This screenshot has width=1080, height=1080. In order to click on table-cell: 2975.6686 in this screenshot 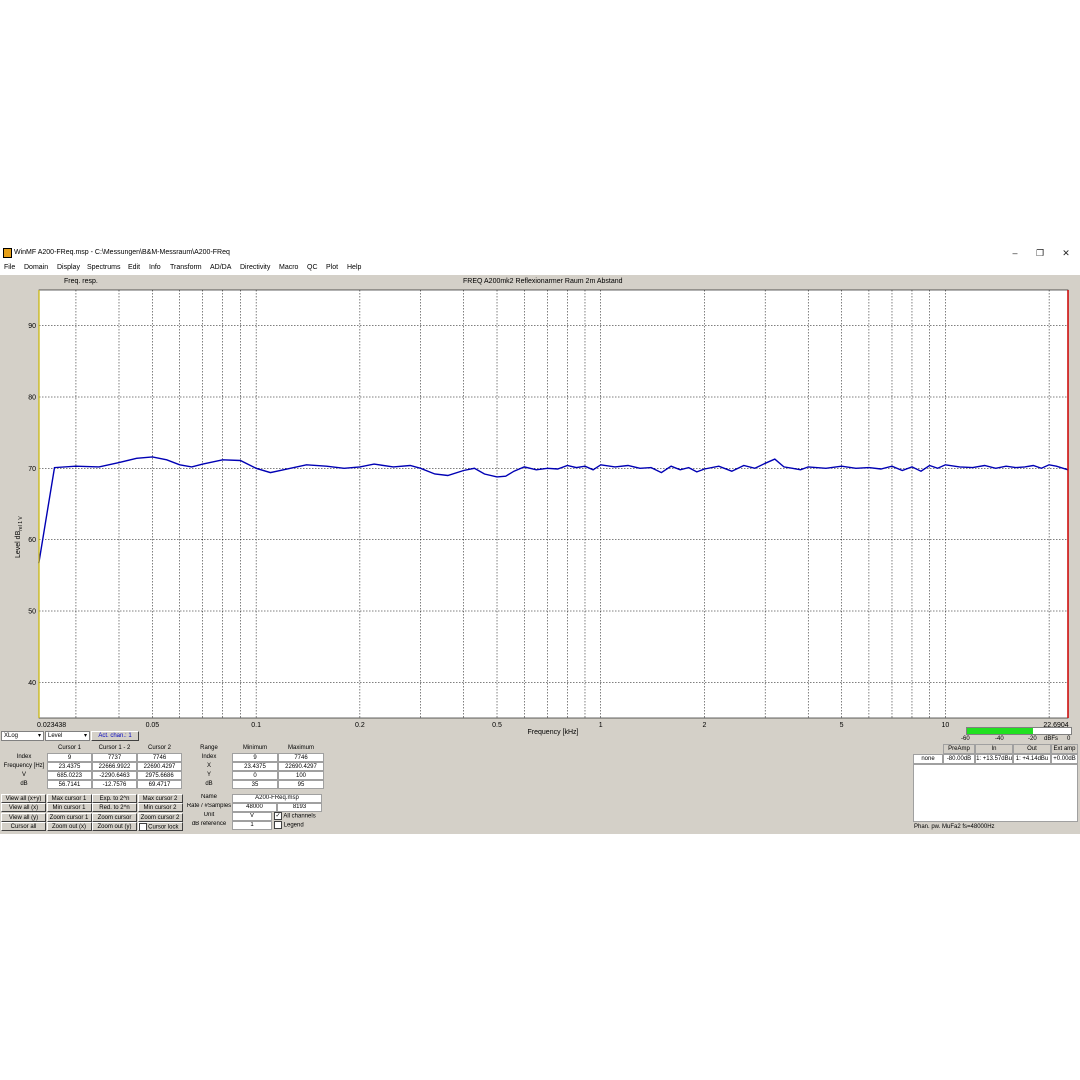, I will do `click(159, 775)`.